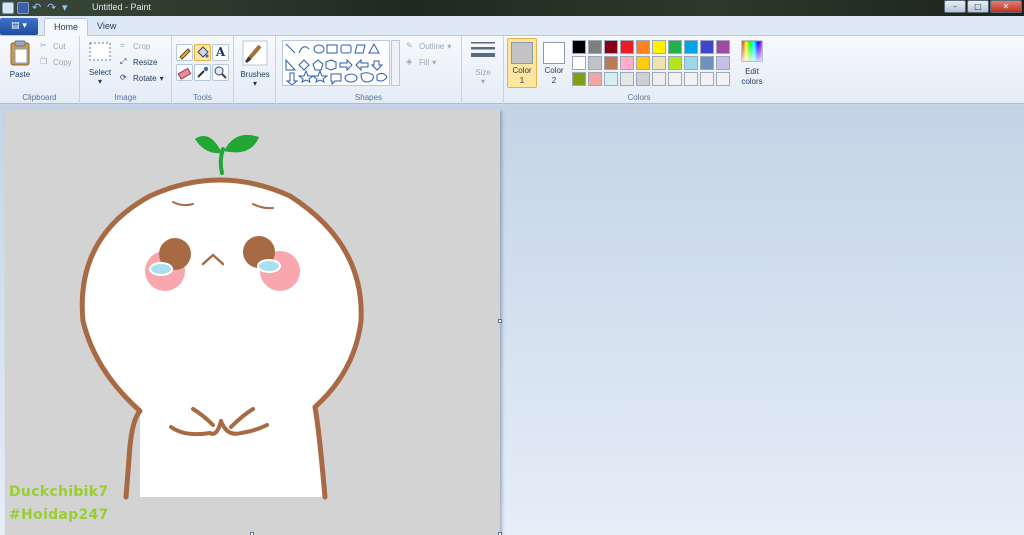 This screenshot has height=535, width=1024. I want to click on color-palette, so click(651, 63).